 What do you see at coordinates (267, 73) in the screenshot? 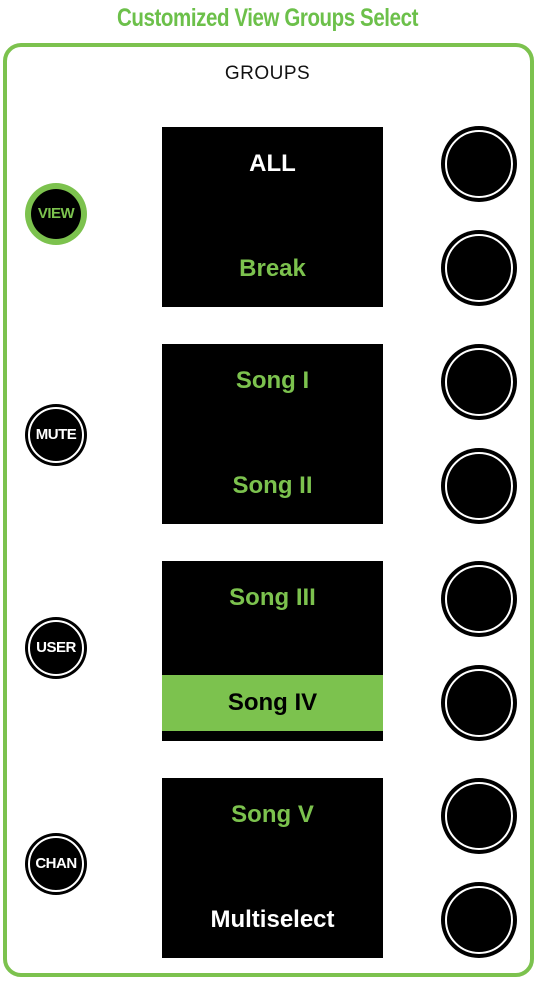
I see `groups-label: GROUPS` at bounding box center [267, 73].